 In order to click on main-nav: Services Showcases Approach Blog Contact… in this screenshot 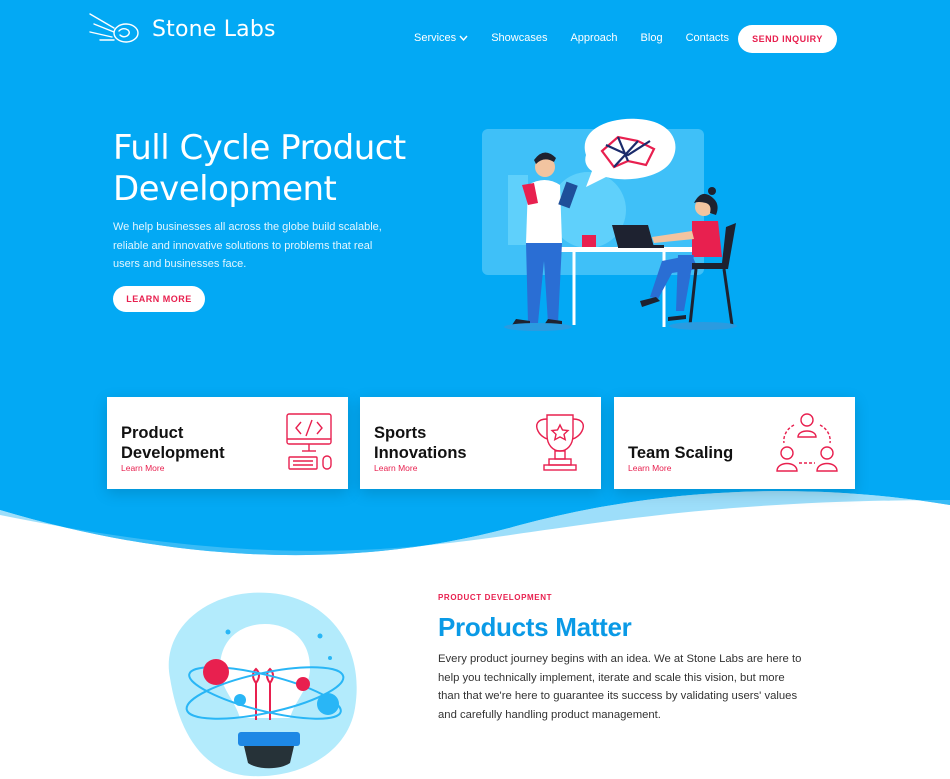, I will do `click(583, 38)`.